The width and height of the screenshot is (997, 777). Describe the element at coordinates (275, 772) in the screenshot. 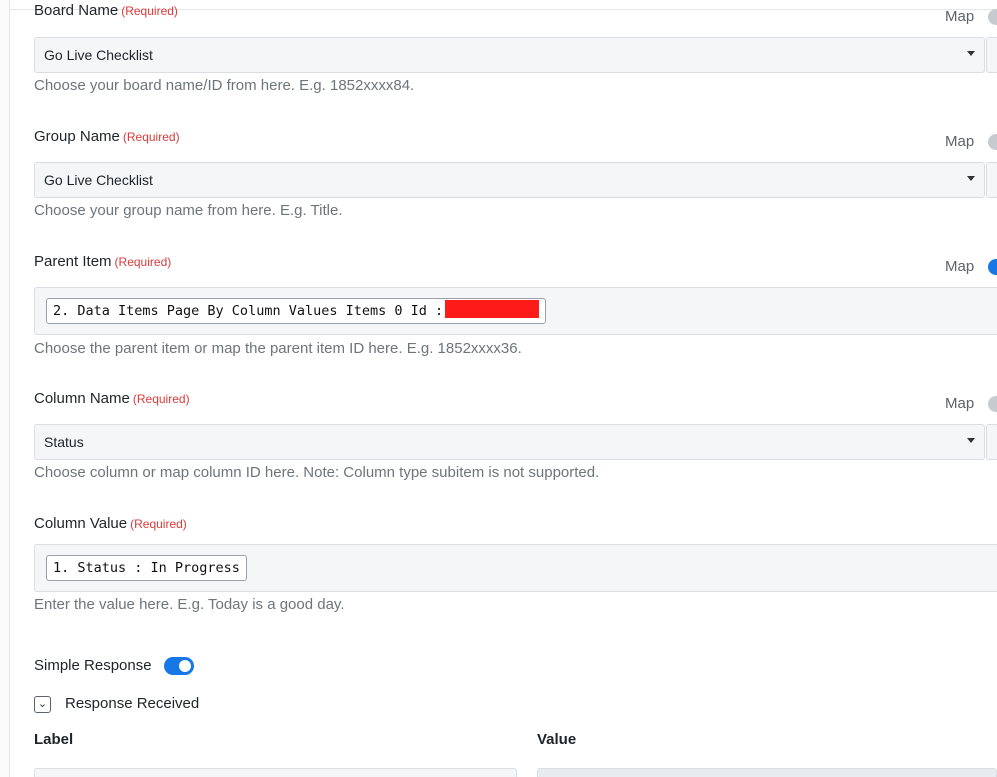

I see `label-input` at that location.